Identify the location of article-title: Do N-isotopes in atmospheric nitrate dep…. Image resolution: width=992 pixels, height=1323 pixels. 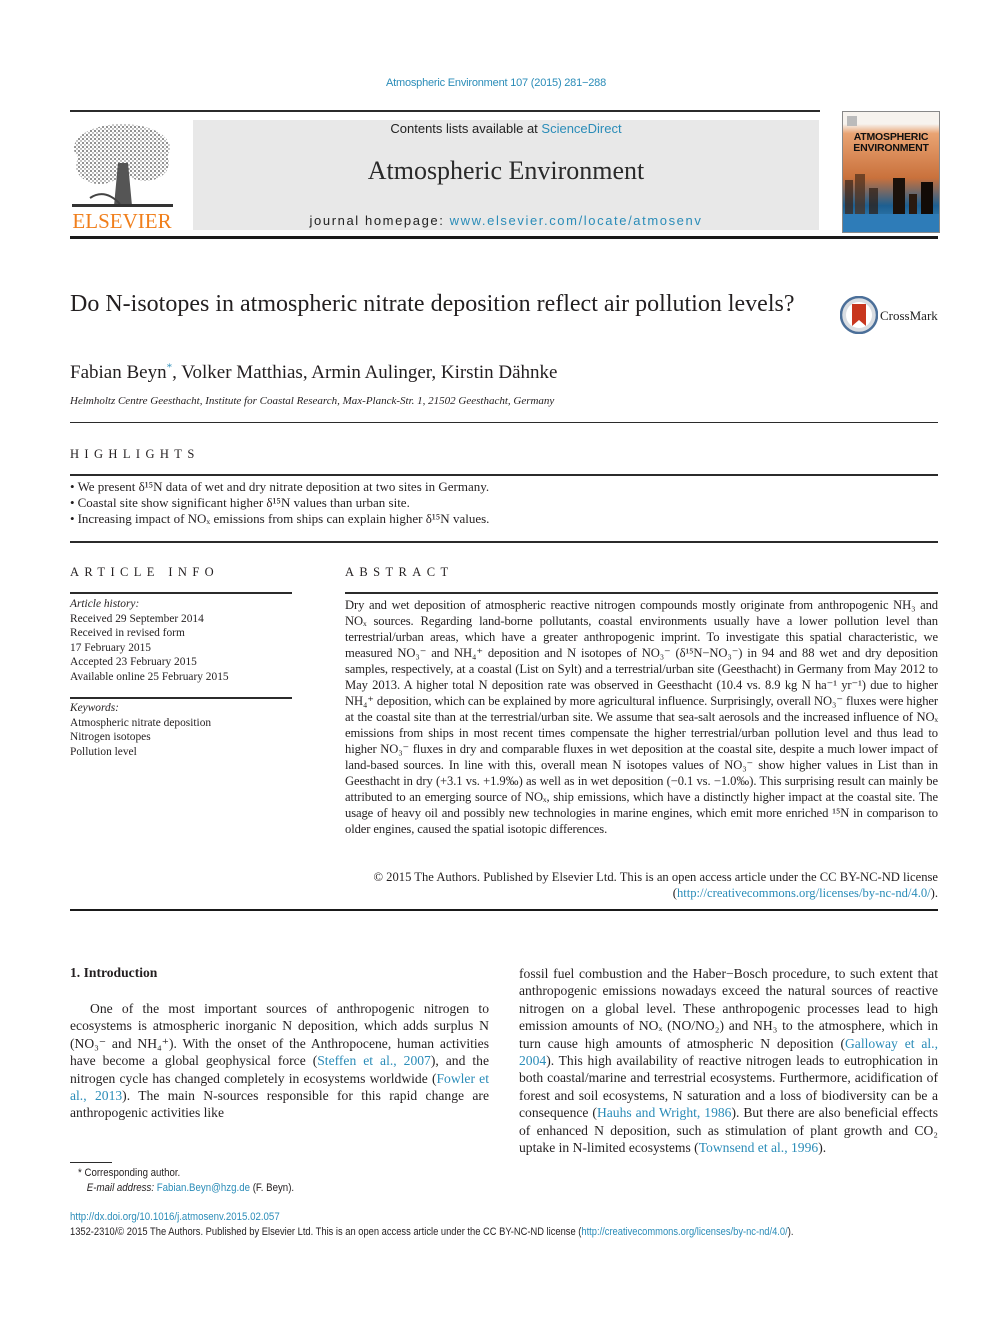
(432, 304).